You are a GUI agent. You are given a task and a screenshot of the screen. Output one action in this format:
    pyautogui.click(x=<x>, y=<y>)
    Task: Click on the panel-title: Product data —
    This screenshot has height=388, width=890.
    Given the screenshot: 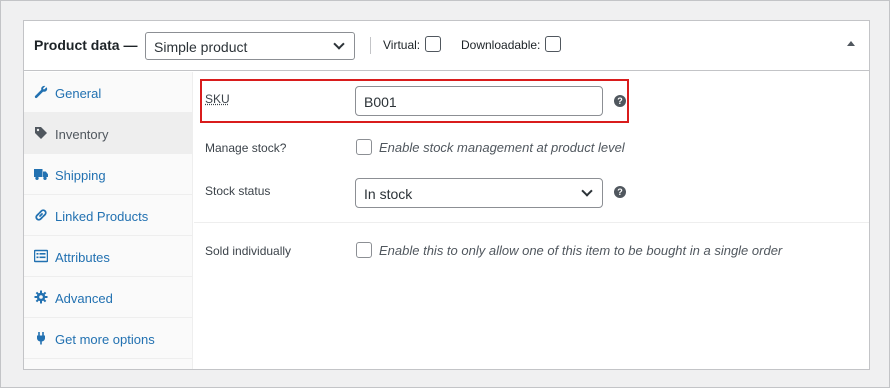 What is the action you would take?
    pyautogui.click(x=86, y=45)
    